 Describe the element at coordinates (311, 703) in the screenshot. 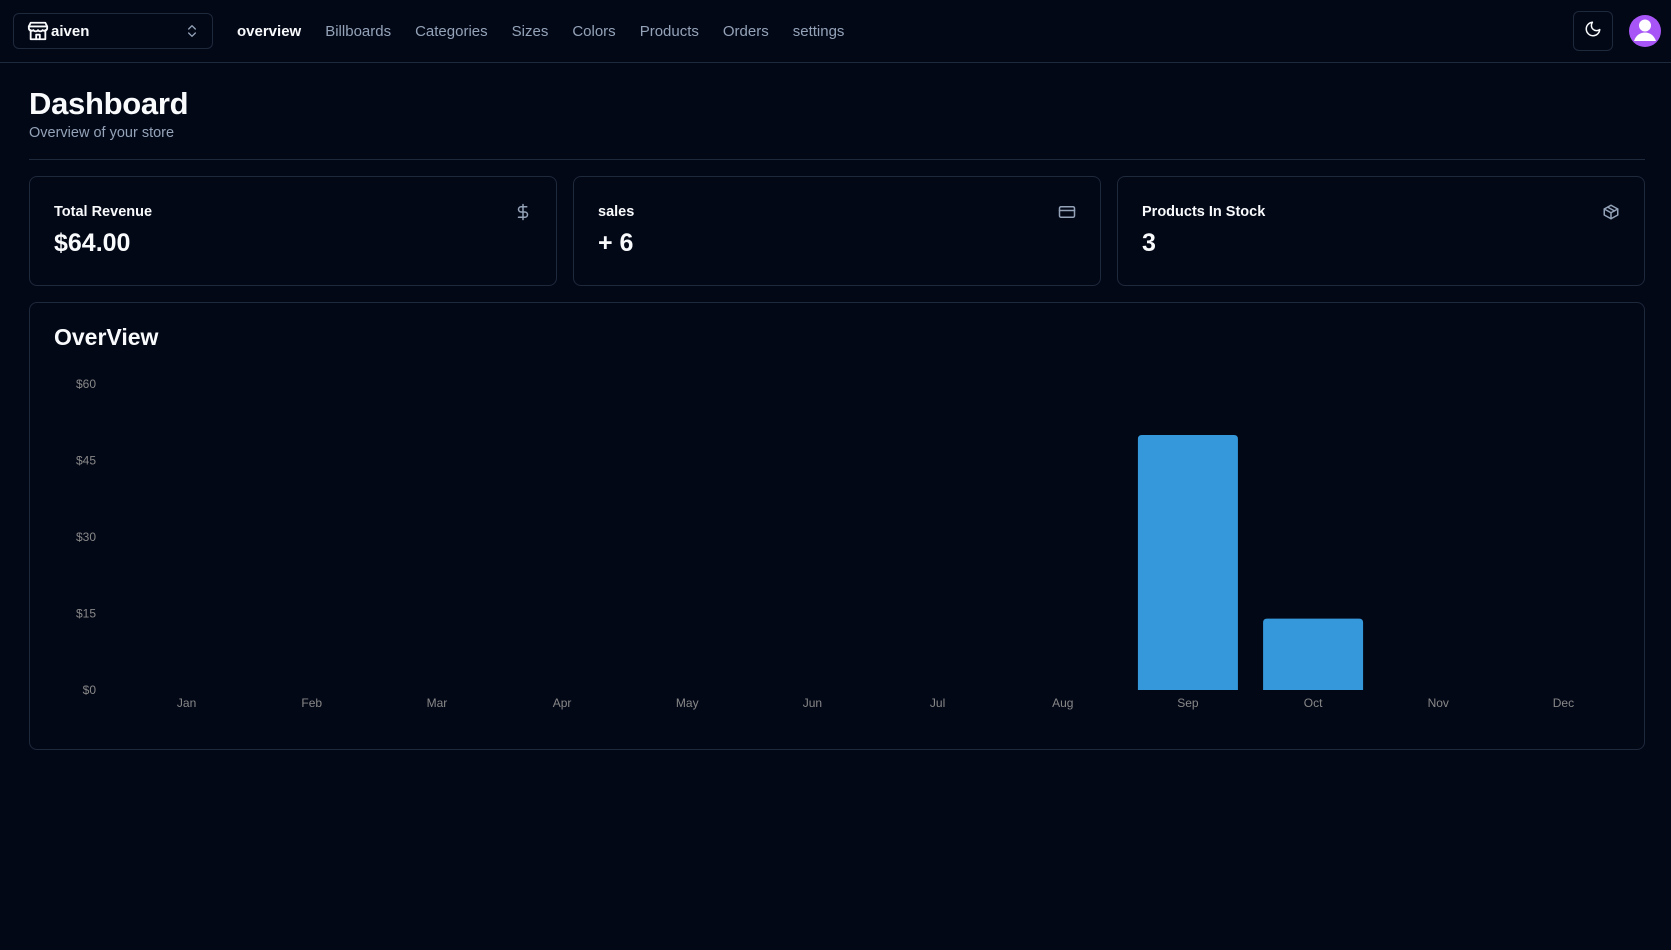

I see `x-tick-label: Feb` at that location.